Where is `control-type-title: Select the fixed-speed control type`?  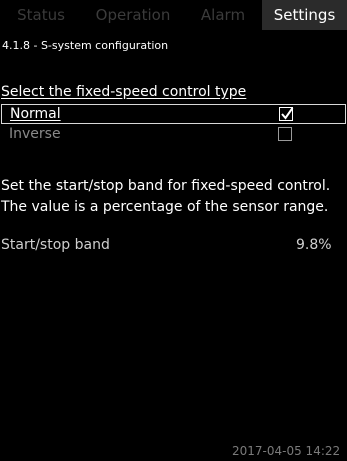
control-type-title: Select the fixed-speed control type is located at coordinates (124, 92).